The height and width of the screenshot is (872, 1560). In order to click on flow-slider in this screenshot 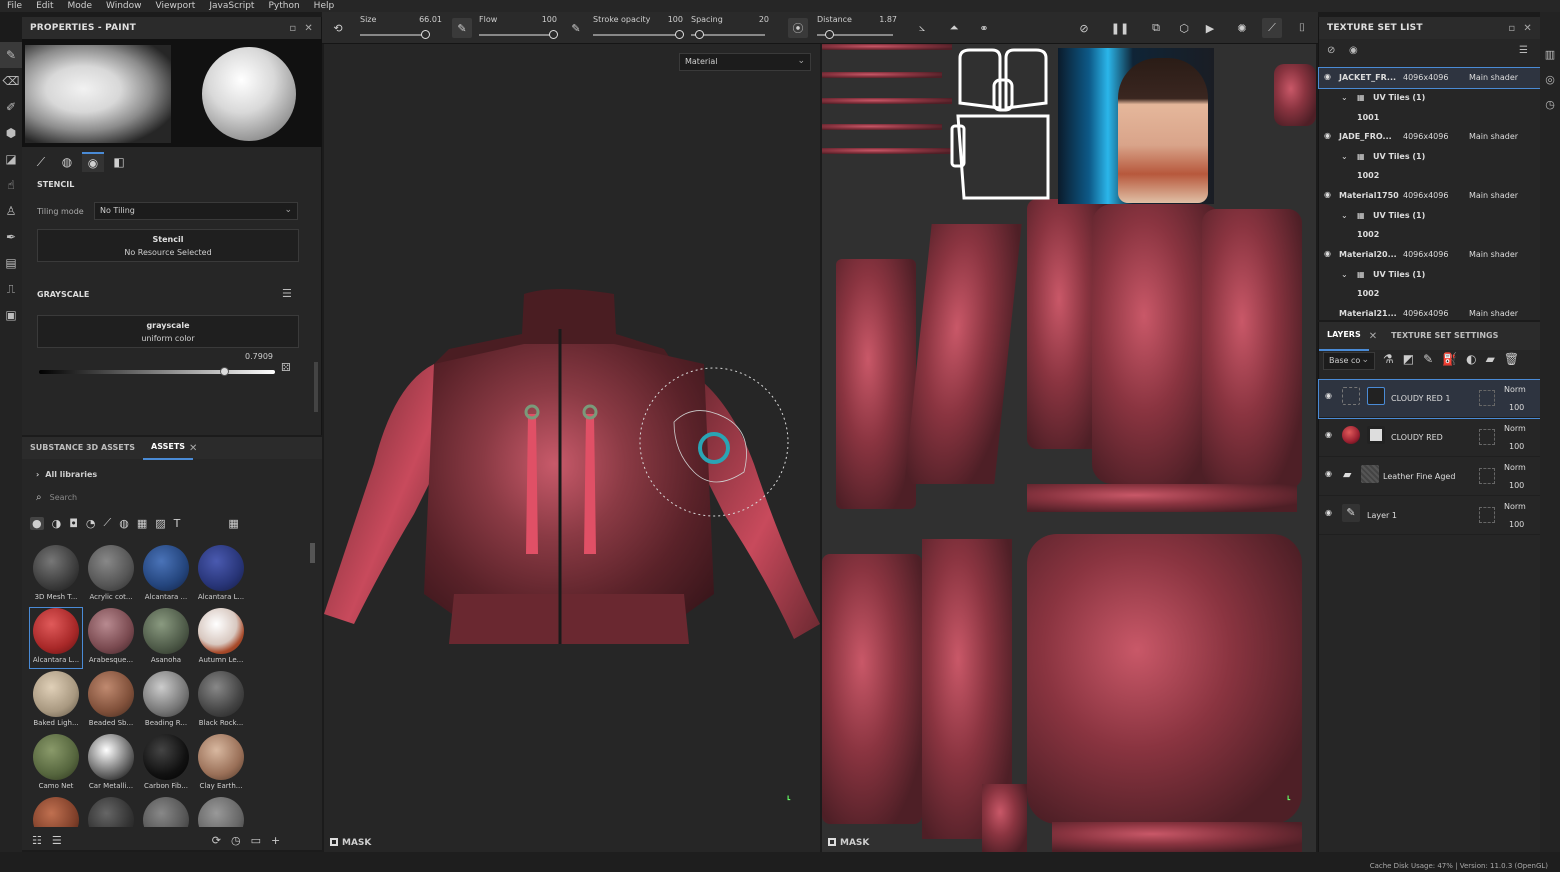, I will do `click(516, 35)`.